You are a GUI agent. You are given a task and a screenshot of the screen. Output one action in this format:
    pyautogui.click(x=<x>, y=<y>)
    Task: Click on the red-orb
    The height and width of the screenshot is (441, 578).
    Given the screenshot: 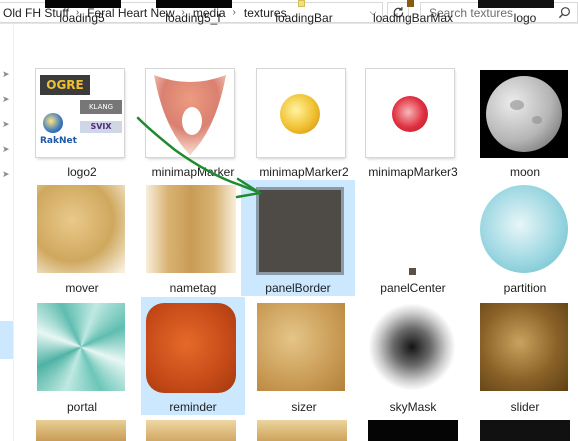 What is the action you would take?
    pyautogui.click(x=410, y=114)
    